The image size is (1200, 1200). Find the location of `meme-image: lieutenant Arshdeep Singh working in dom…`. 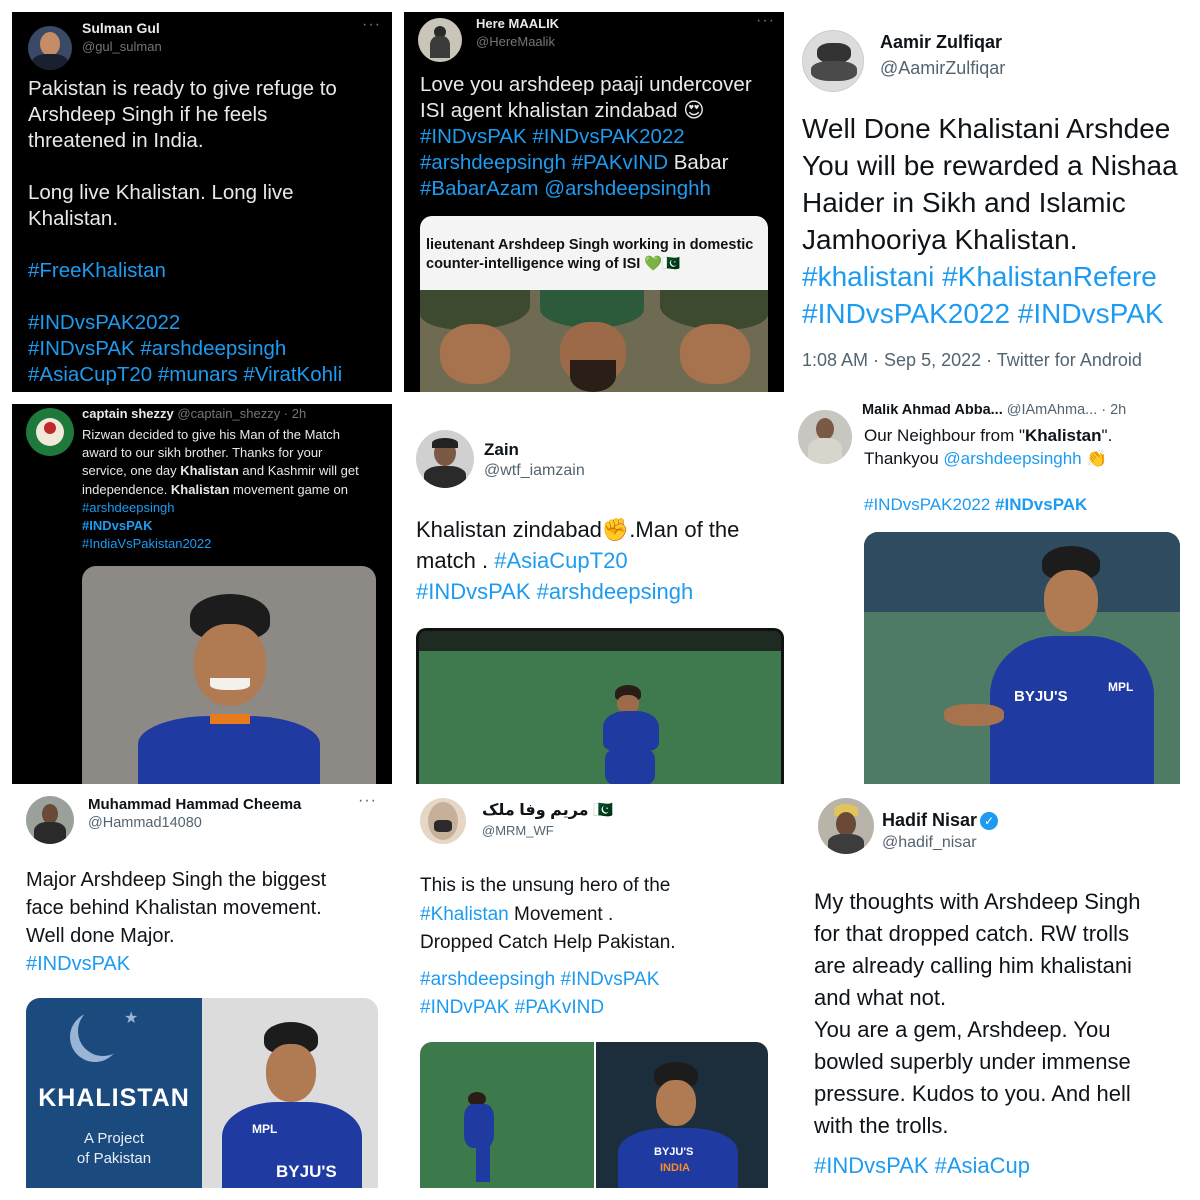

meme-image: lieutenant Arshdeep Singh working in dom… is located at coordinates (594, 304).